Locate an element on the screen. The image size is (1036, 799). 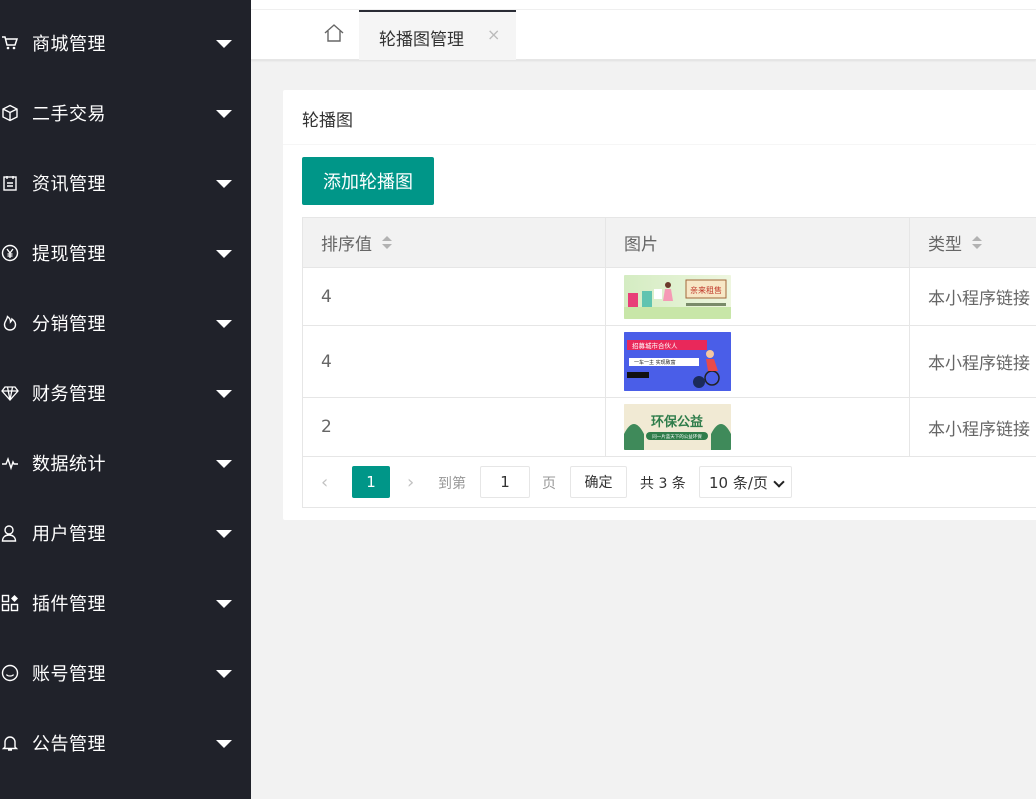
table-row: 2 环保公益 同一片蓝天下的公益环保 本小程序链接 is located at coordinates (669, 427).